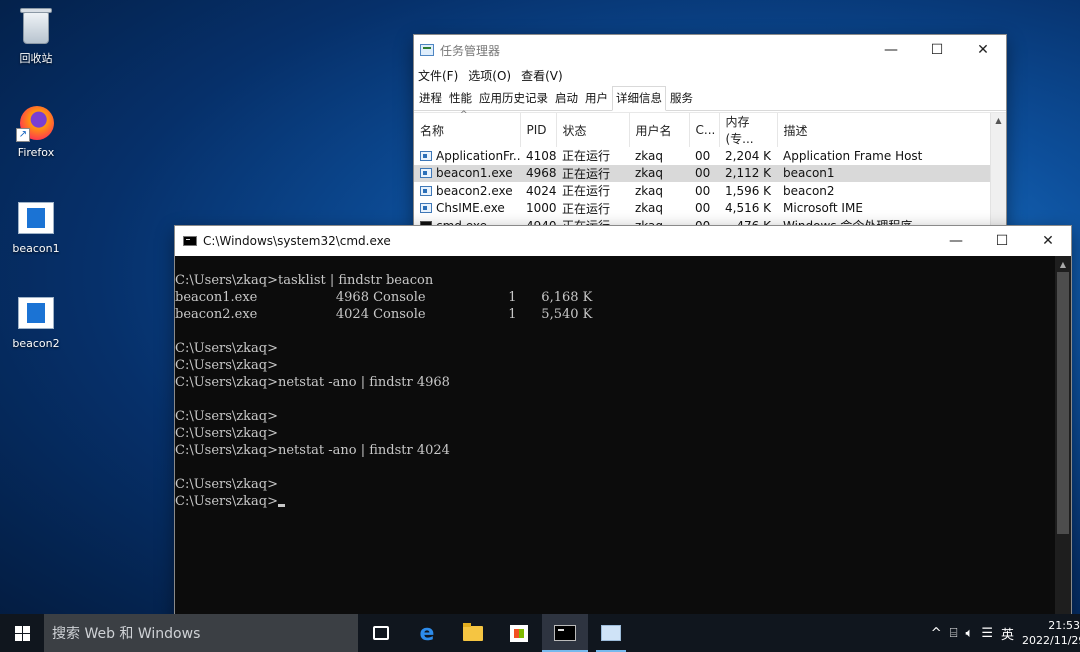 The height and width of the screenshot is (652, 1080). What do you see at coordinates (36, 26) in the screenshot?
I see `recycle-bin-icon` at bounding box center [36, 26].